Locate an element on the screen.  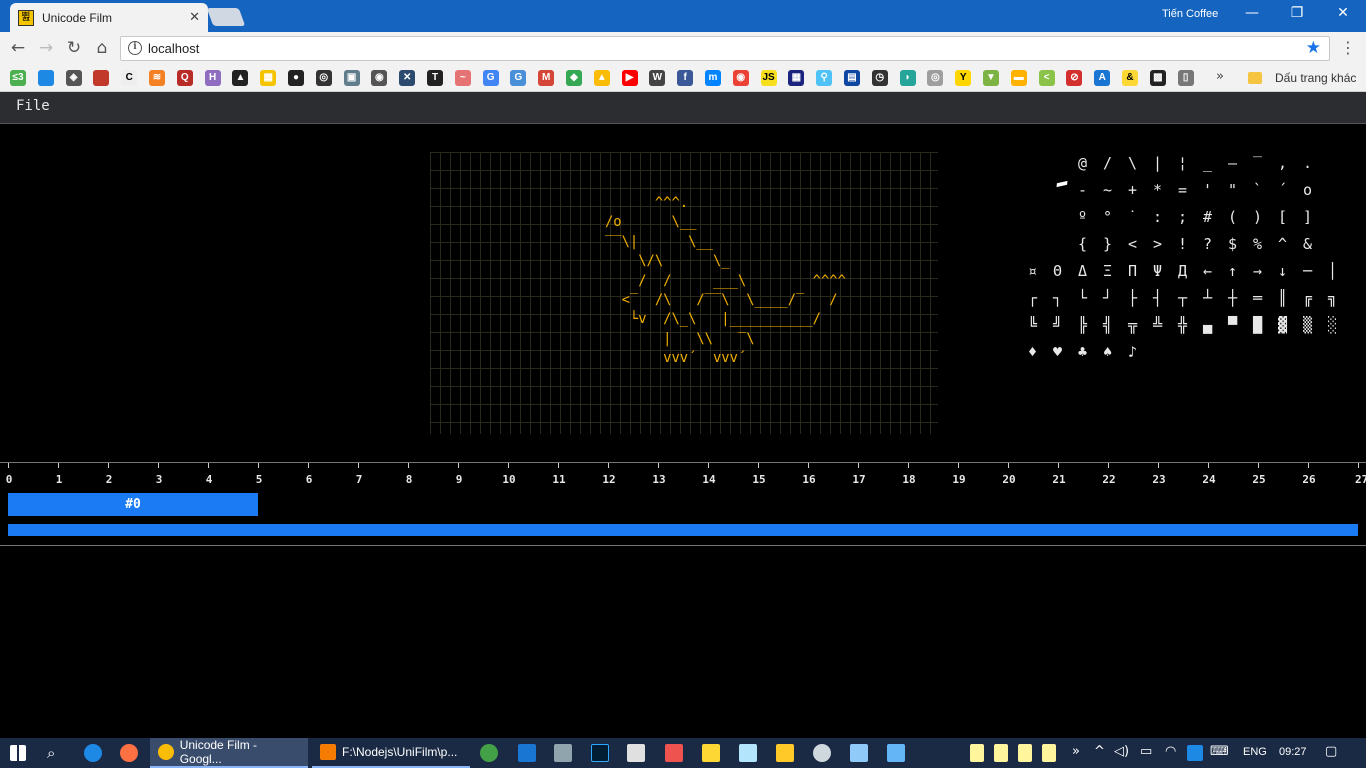
palette-char: ║ is located at coordinates (1282, 298).